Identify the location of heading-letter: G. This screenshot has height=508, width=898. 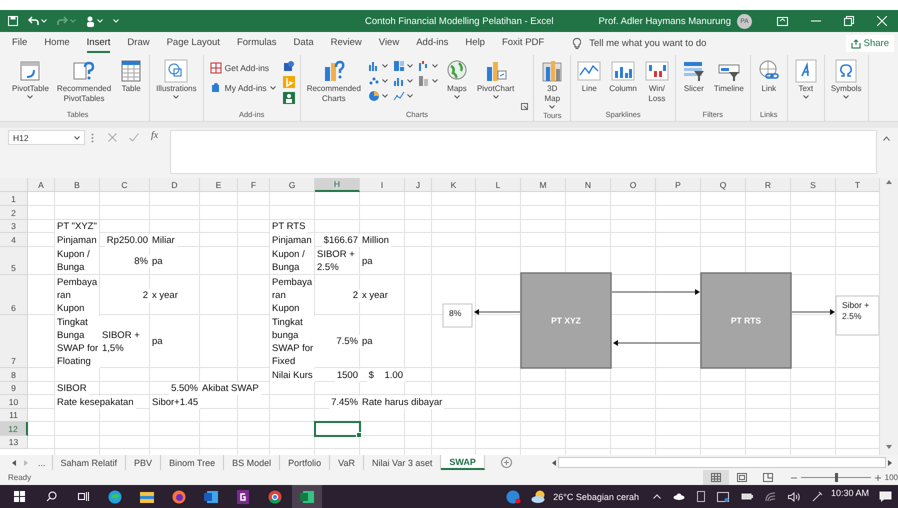
(292, 185).